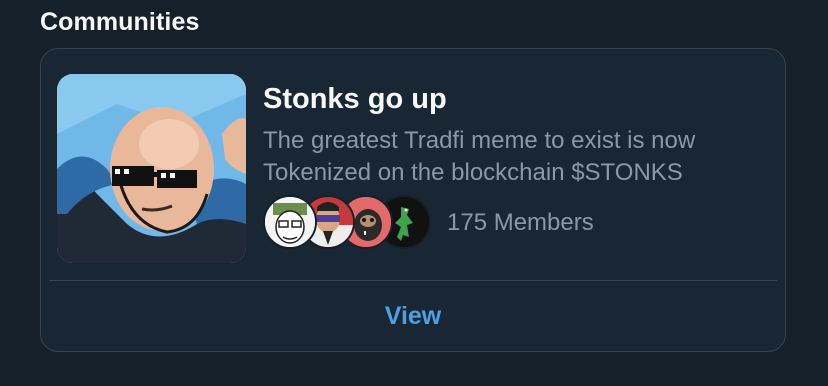 The width and height of the screenshot is (828, 386). I want to click on community-image, so click(151, 168).